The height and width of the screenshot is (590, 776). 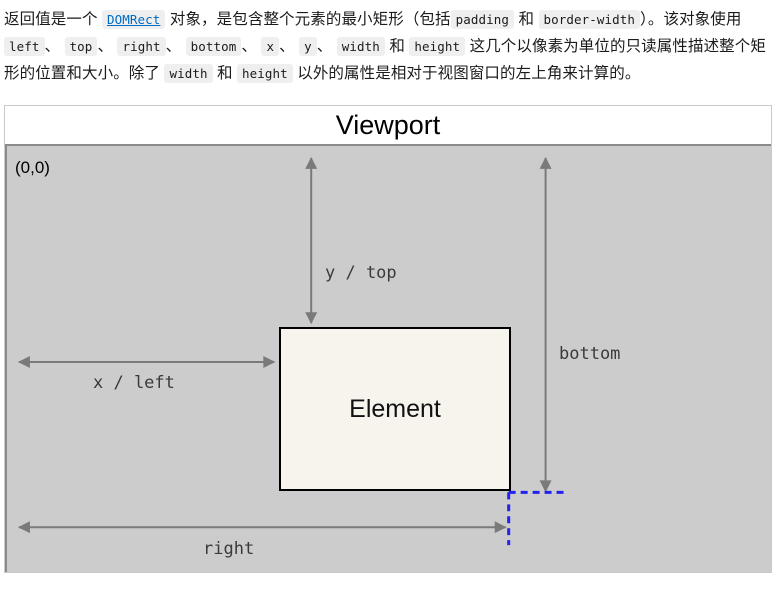 What do you see at coordinates (265, 73) in the screenshot?
I see `code-height-2: height` at bounding box center [265, 73].